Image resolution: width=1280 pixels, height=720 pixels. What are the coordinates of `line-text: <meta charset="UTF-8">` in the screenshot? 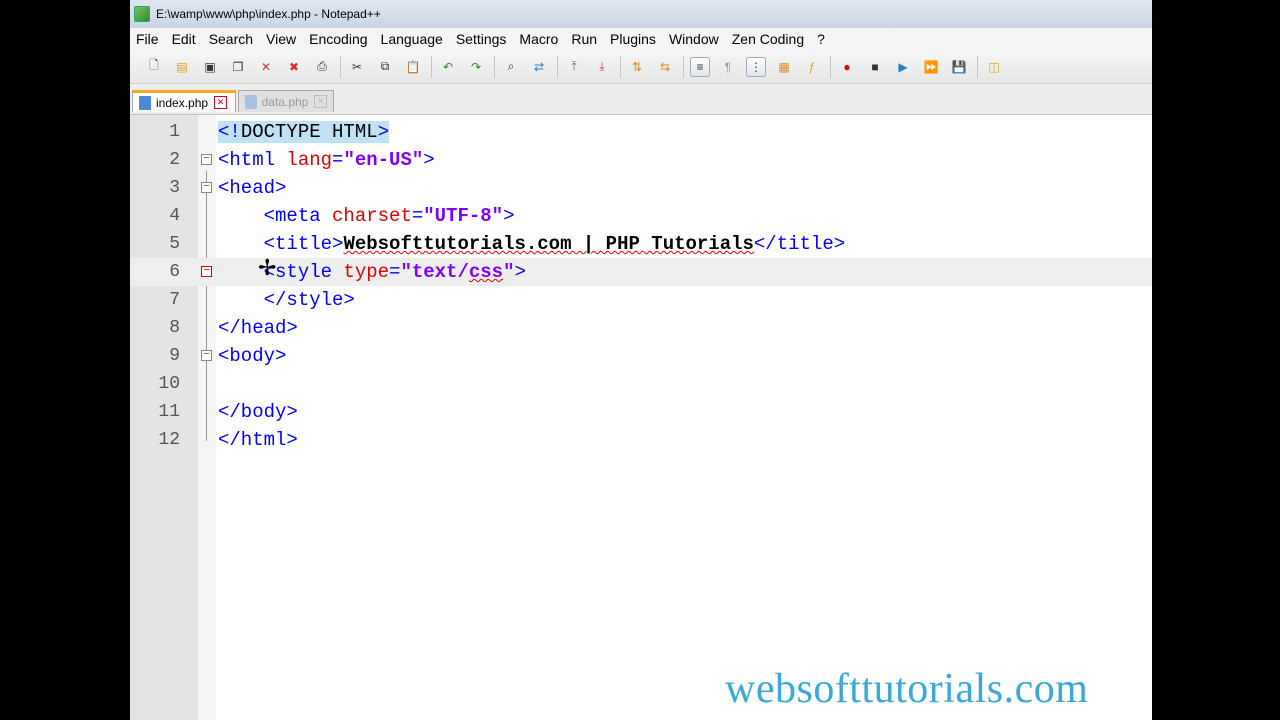 It's located at (366, 216).